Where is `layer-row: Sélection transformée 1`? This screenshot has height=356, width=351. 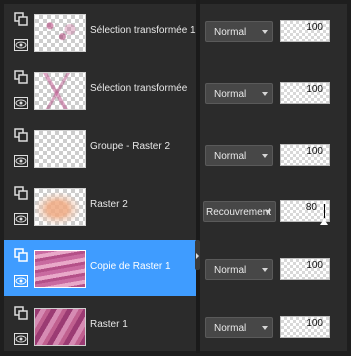
layer-row: Sélection transformée 1 is located at coordinates (100, 32).